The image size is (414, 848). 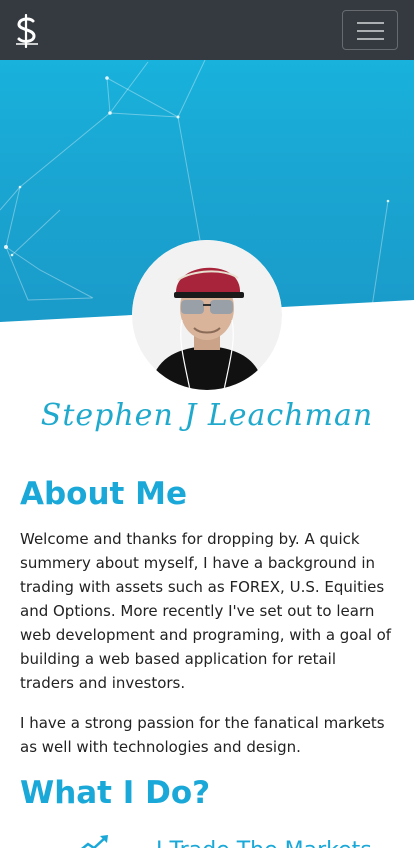 I want to click on menu-toggle-button, so click(x=370, y=30).